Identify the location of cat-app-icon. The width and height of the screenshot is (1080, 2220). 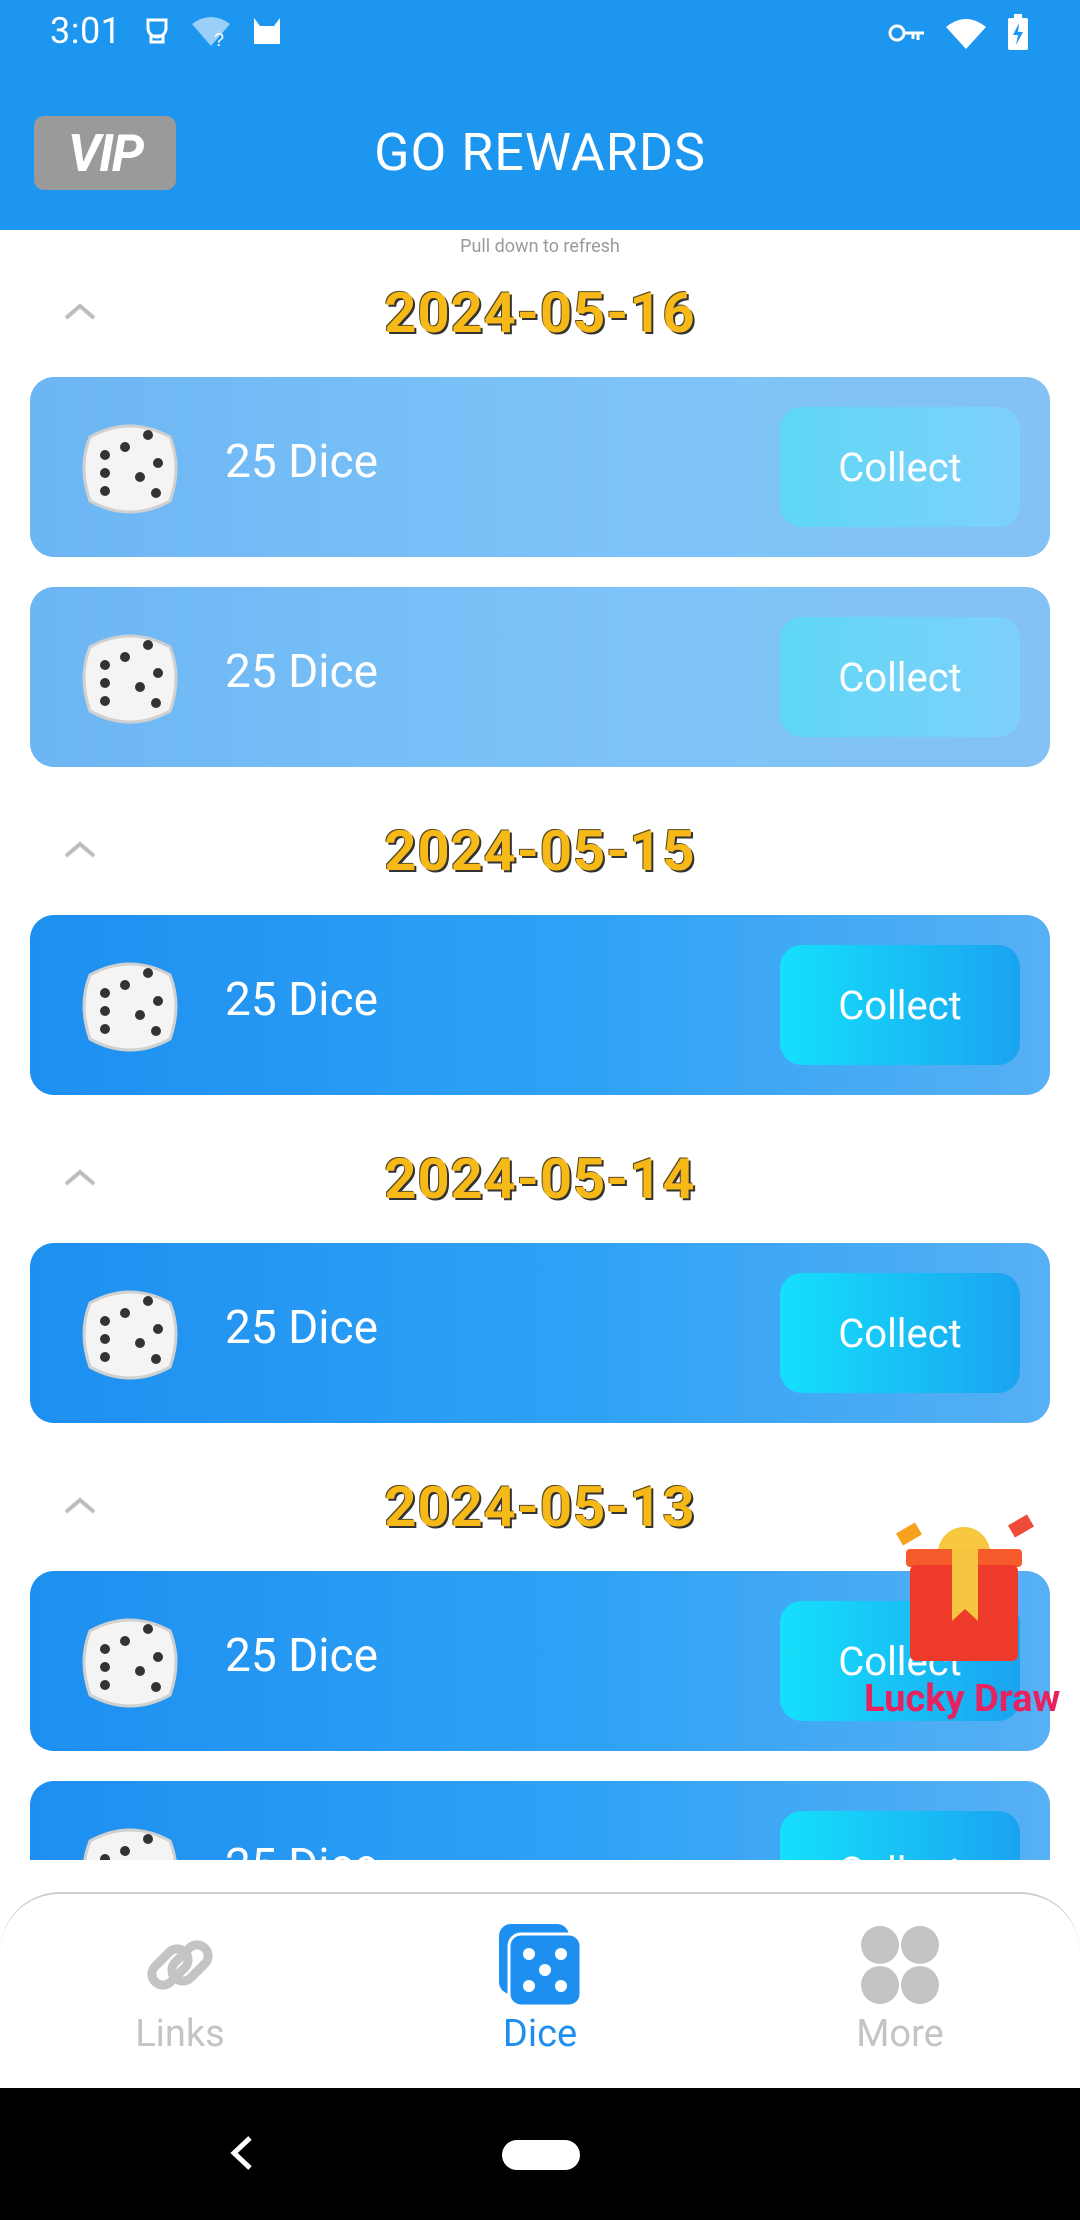
(267, 31).